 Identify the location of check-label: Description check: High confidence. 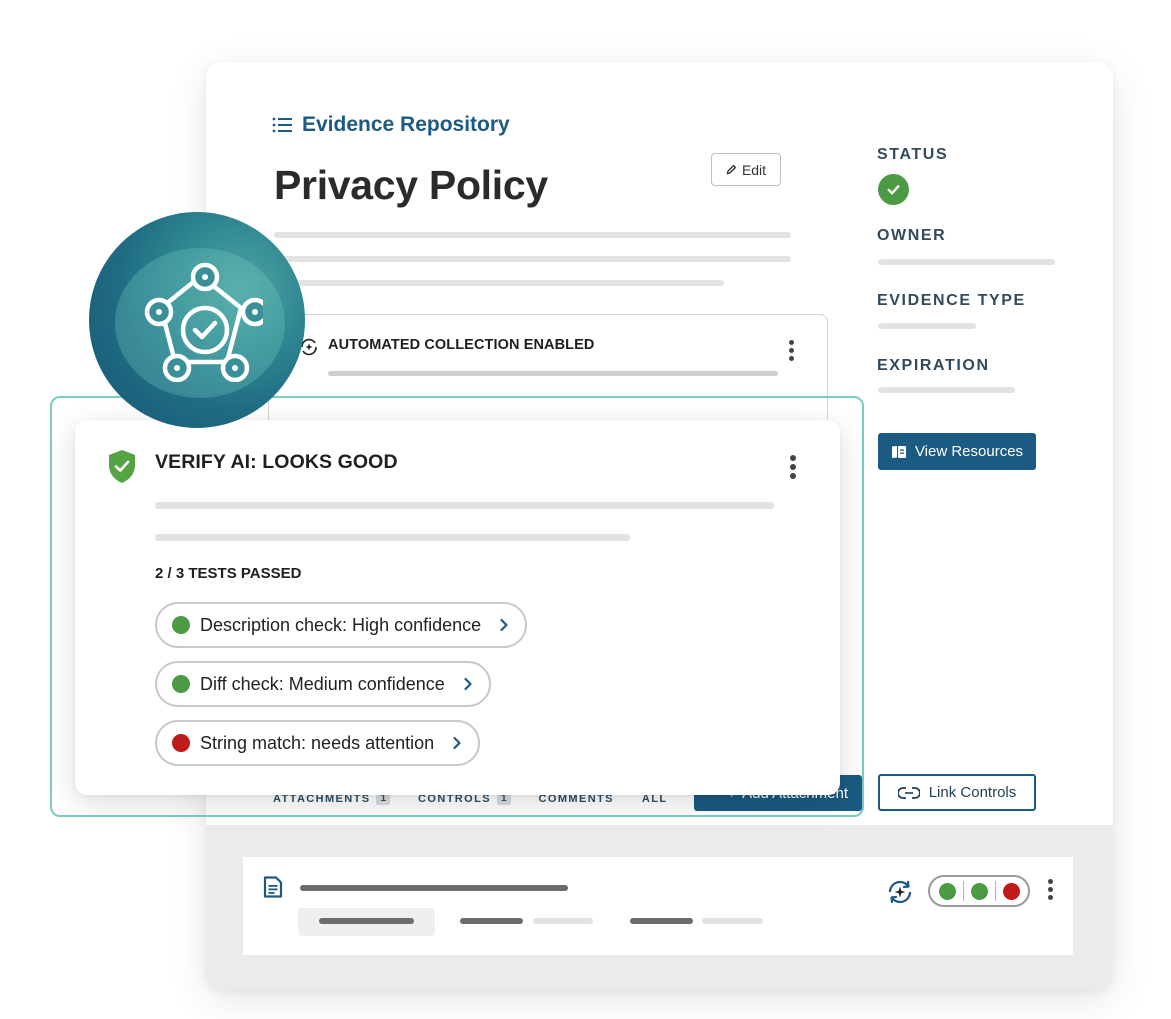
(341, 624).